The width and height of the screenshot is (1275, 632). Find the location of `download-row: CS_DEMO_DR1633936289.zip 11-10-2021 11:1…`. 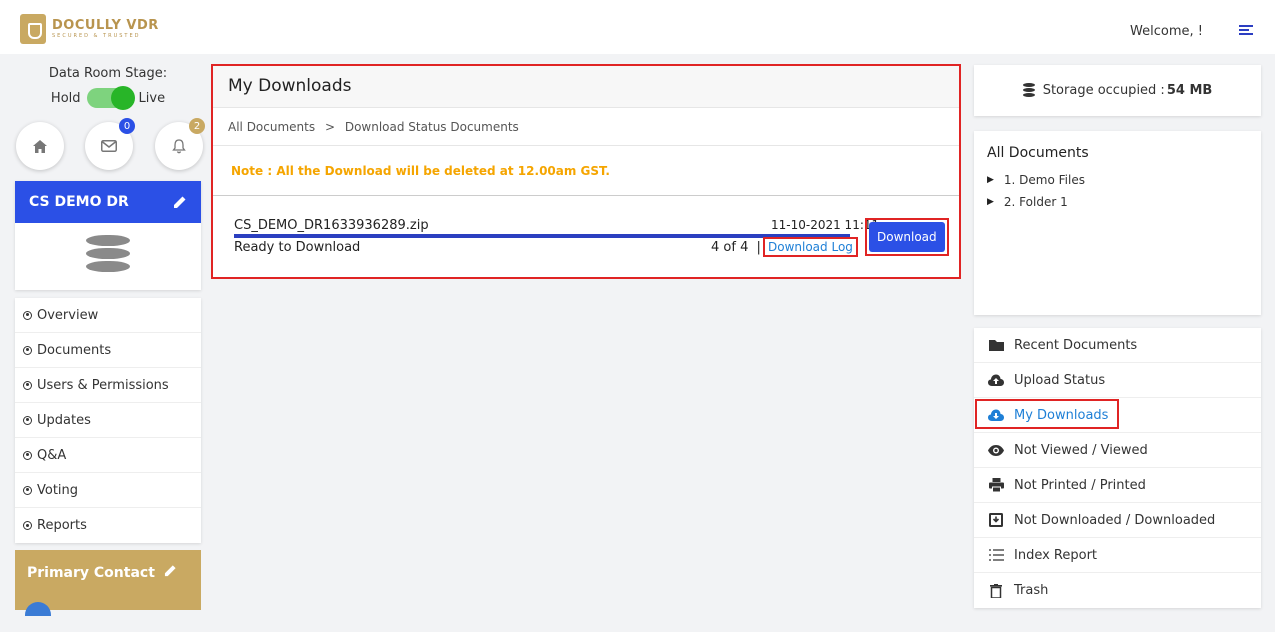

download-row: CS_DEMO_DR1633936289.zip 11-10-2021 11:1… is located at coordinates (586, 236).